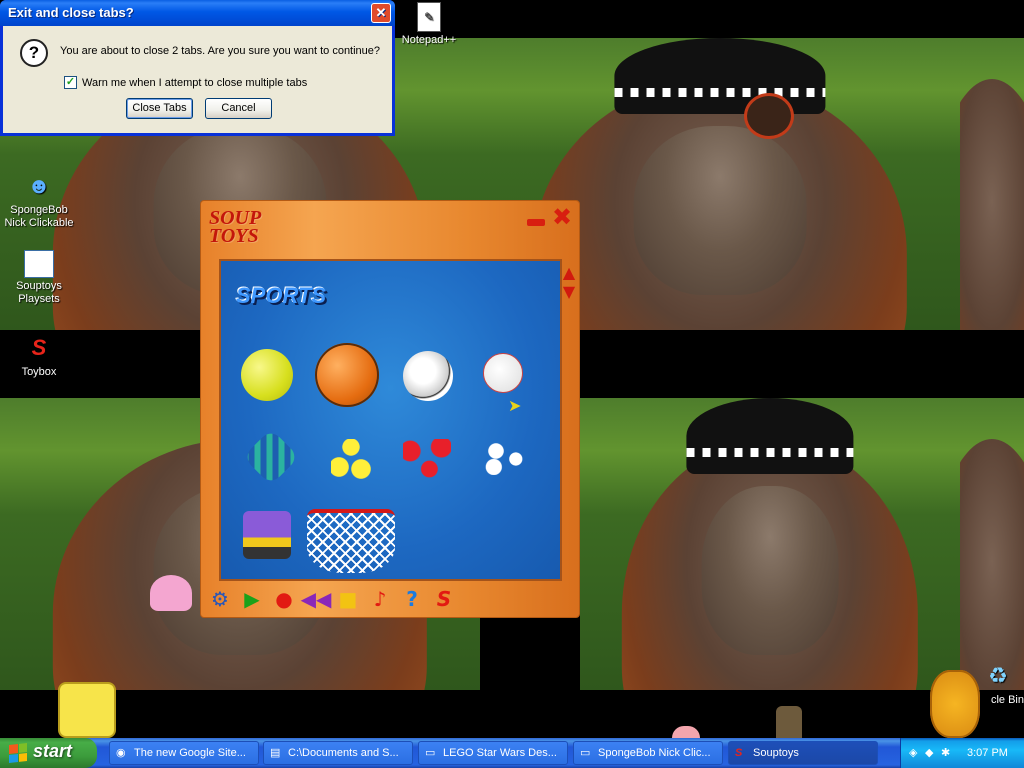 The image size is (1024, 768). I want to click on help-icon: ?, so click(412, 599).